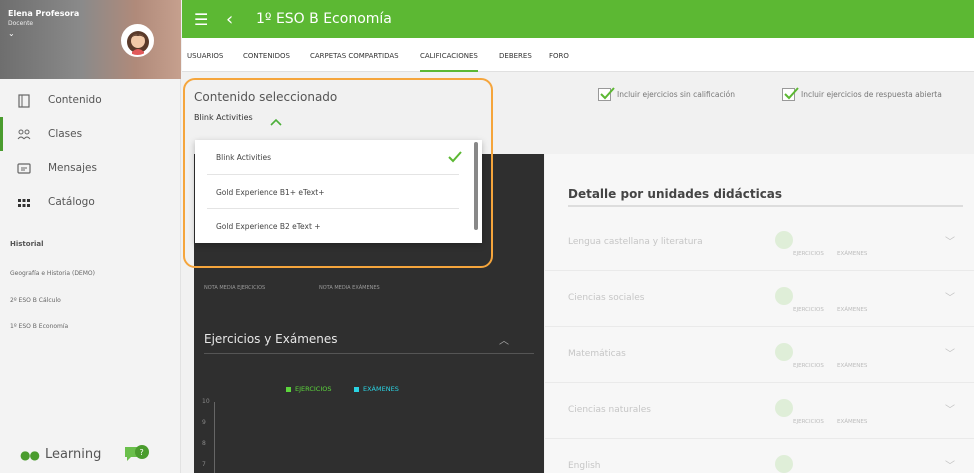  Describe the element at coordinates (381, 389) in the screenshot. I see `legend-label: EXÁMENES` at that location.